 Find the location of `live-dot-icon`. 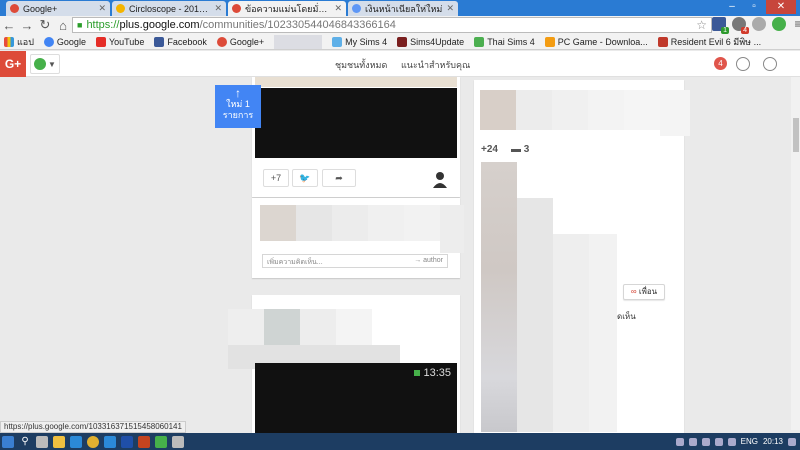

live-dot-icon is located at coordinates (417, 373).